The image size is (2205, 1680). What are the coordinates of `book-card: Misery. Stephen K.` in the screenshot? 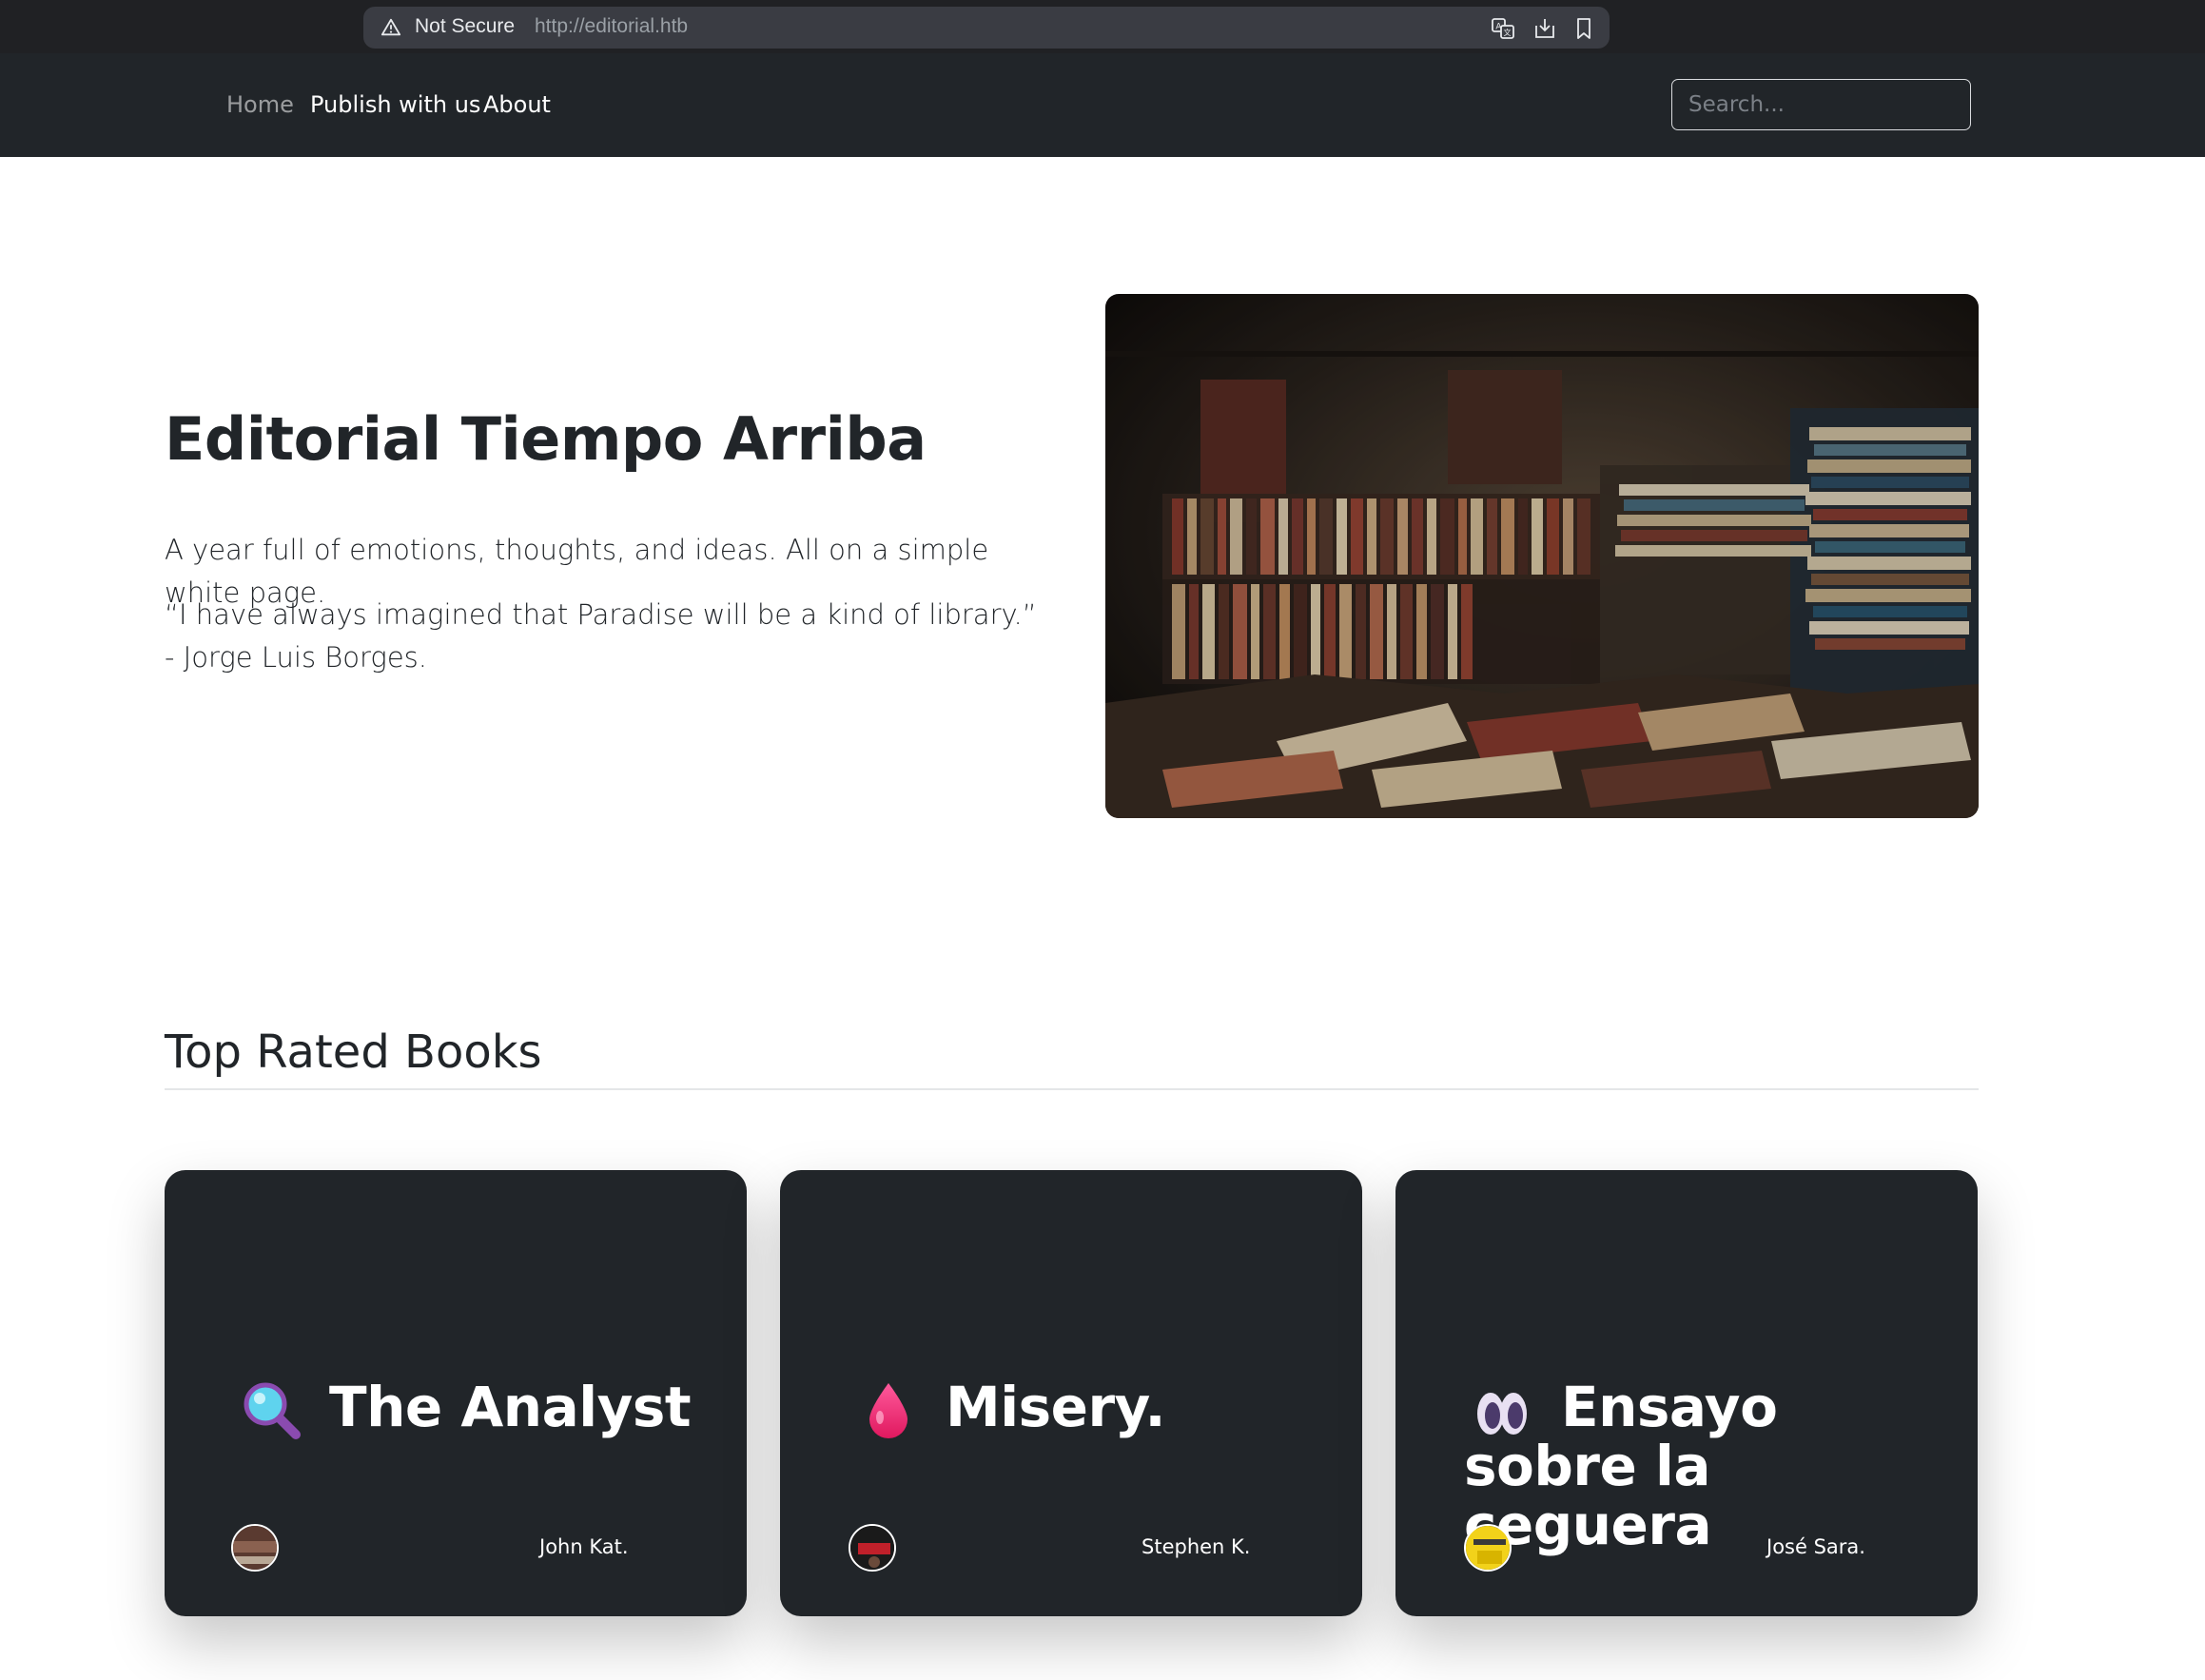 It's located at (1071, 1393).